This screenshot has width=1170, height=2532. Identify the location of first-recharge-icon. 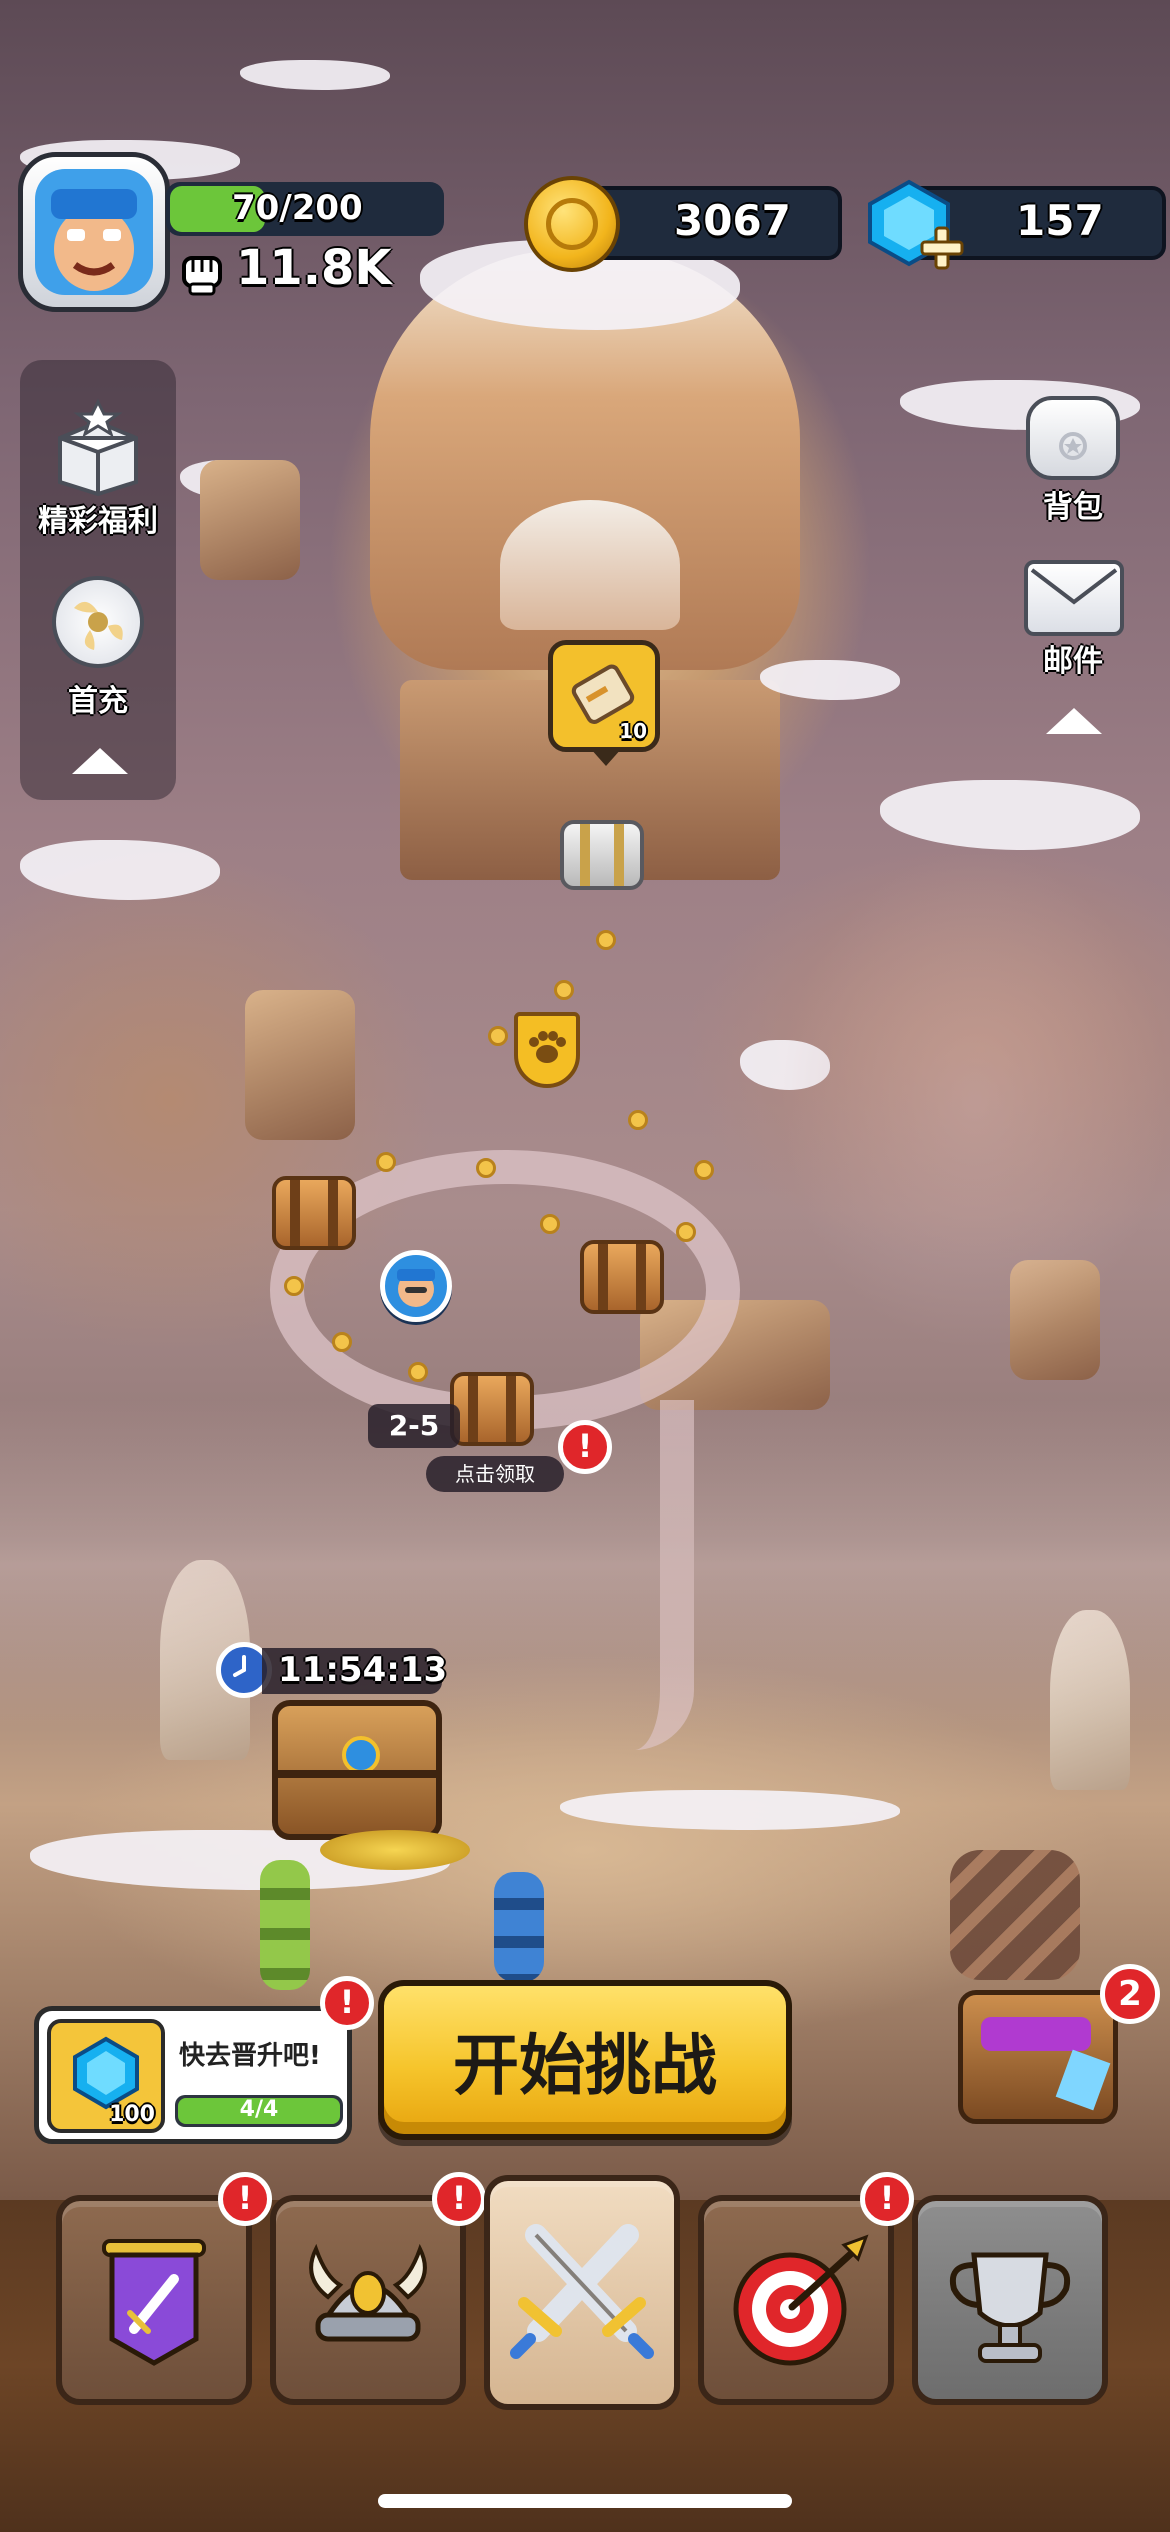
(98, 622).